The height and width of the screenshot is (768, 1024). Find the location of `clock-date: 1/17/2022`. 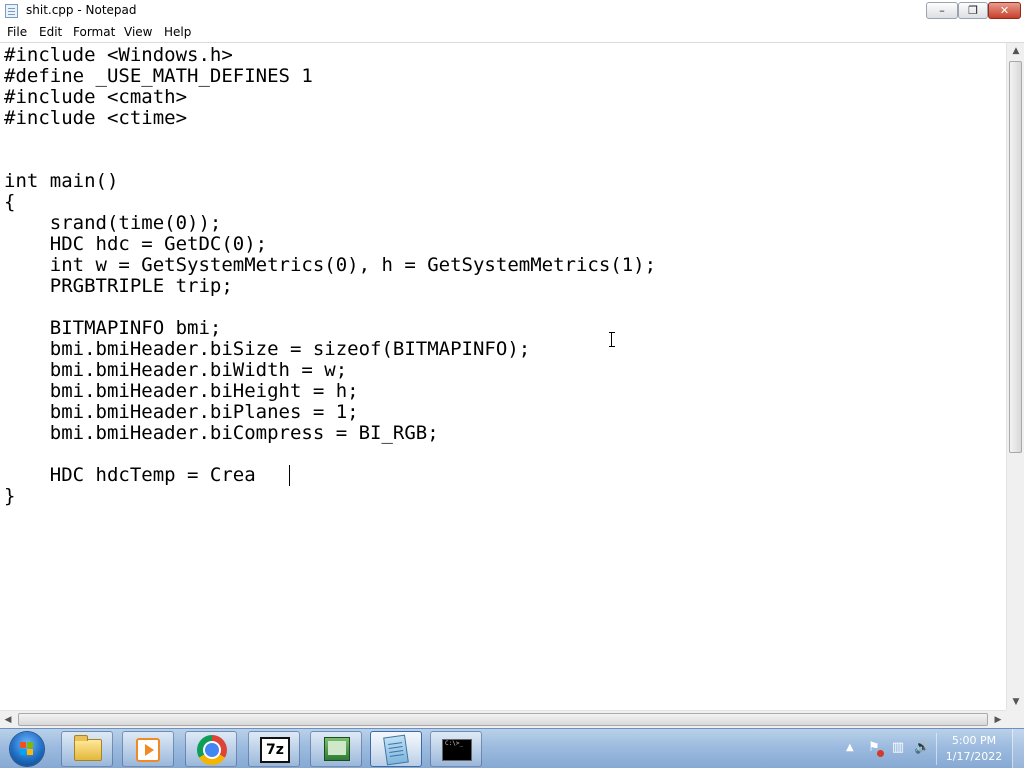

clock-date: 1/17/2022 is located at coordinates (974, 756).